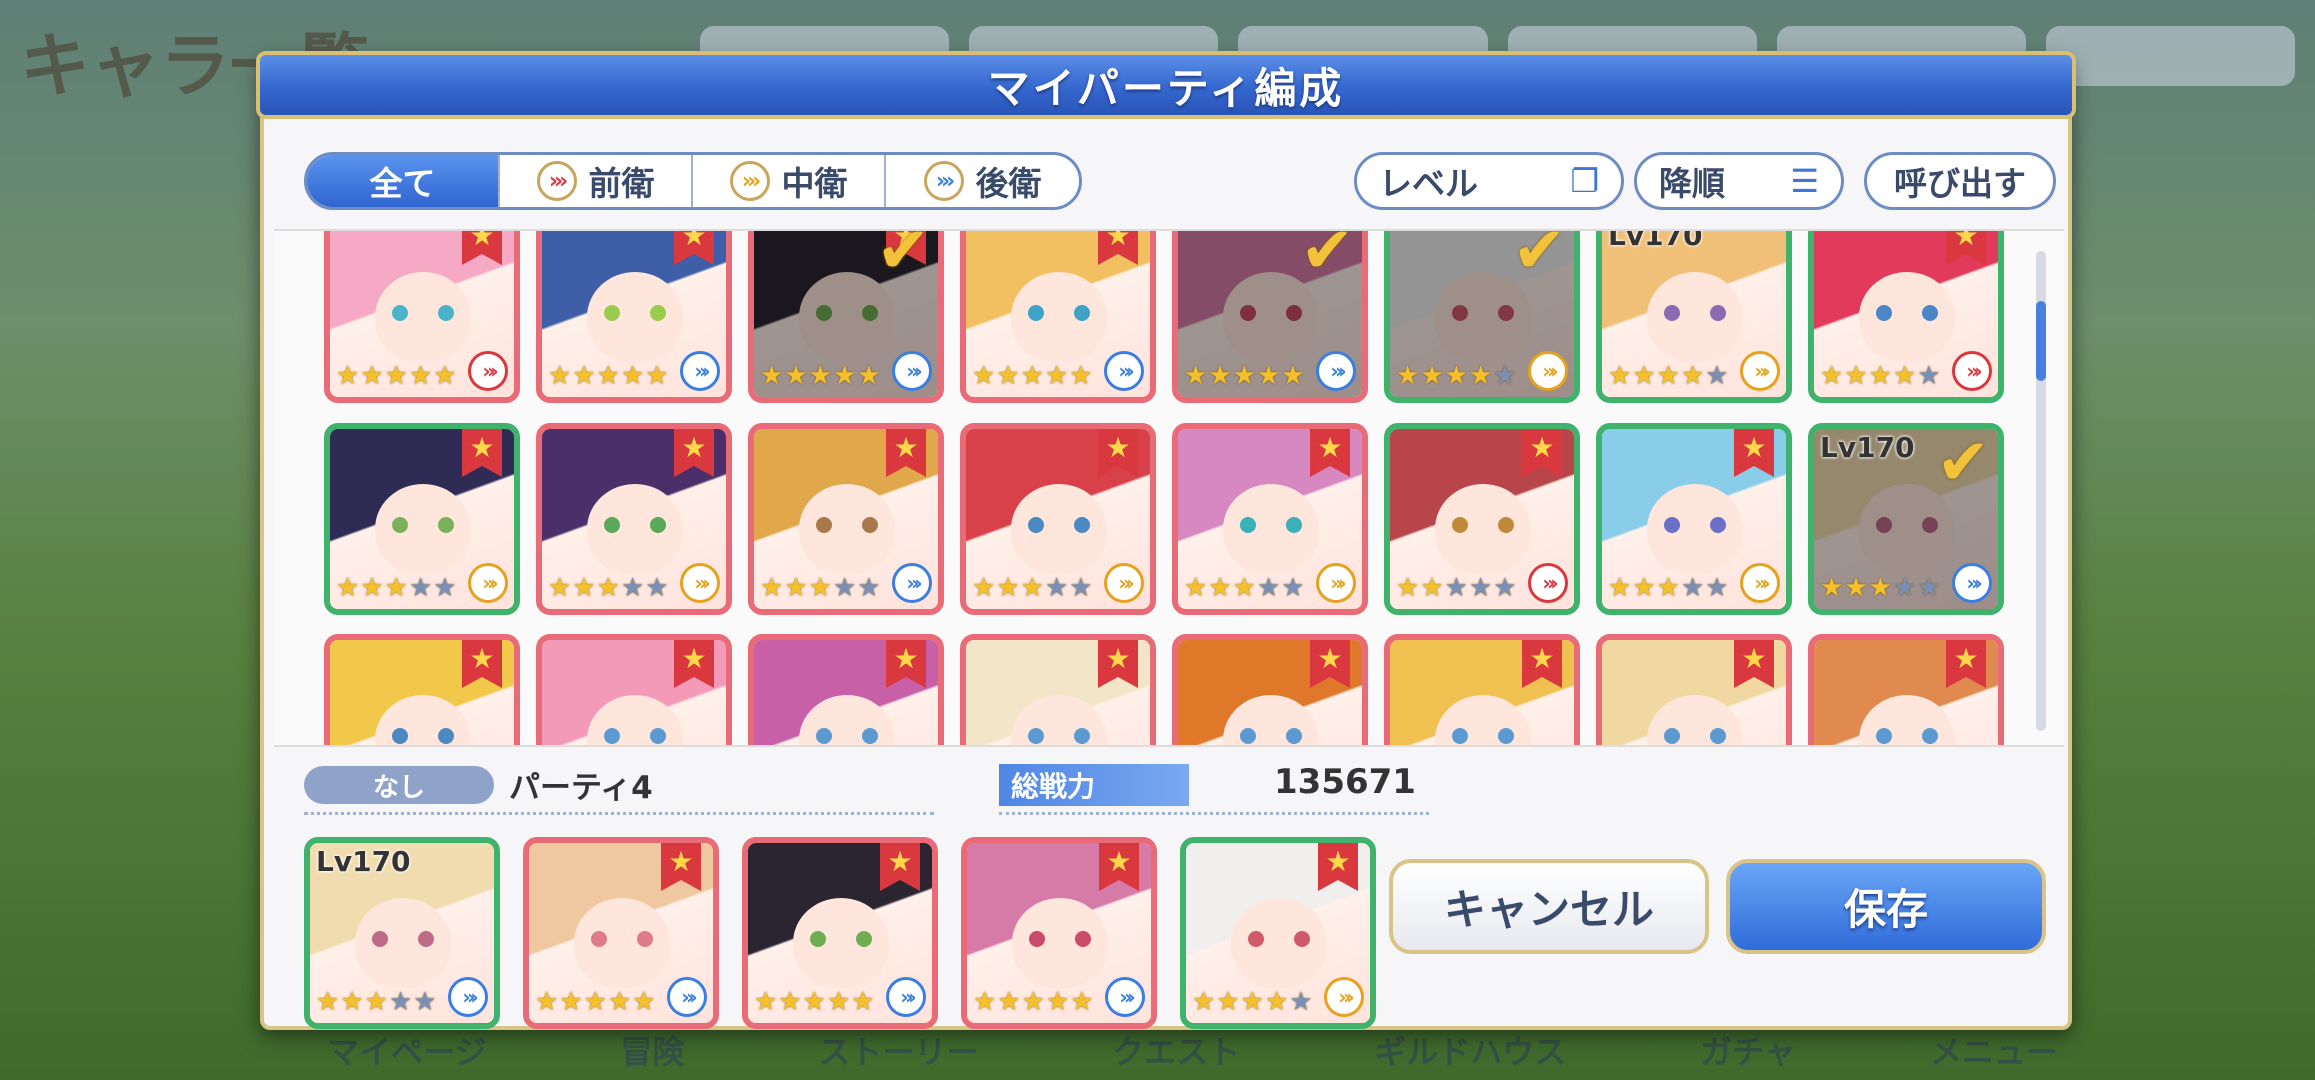 The height and width of the screenshot is (1080, 2315). What do you see at coordinates (1549, 906) in the screenshot?
I see `cancel-button: キャンセル` at bounding box center [1549, 906].